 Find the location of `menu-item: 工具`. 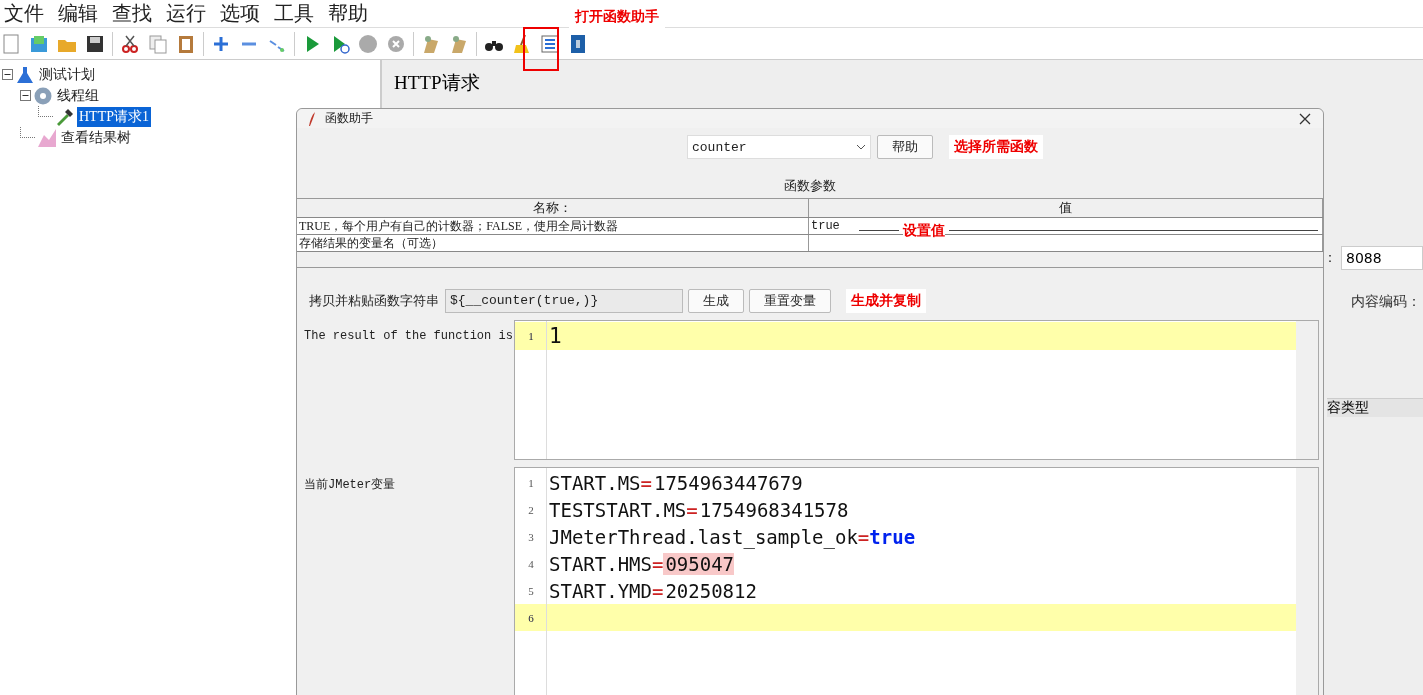

menu-item: 工具 is located at coordinates (294, 13).